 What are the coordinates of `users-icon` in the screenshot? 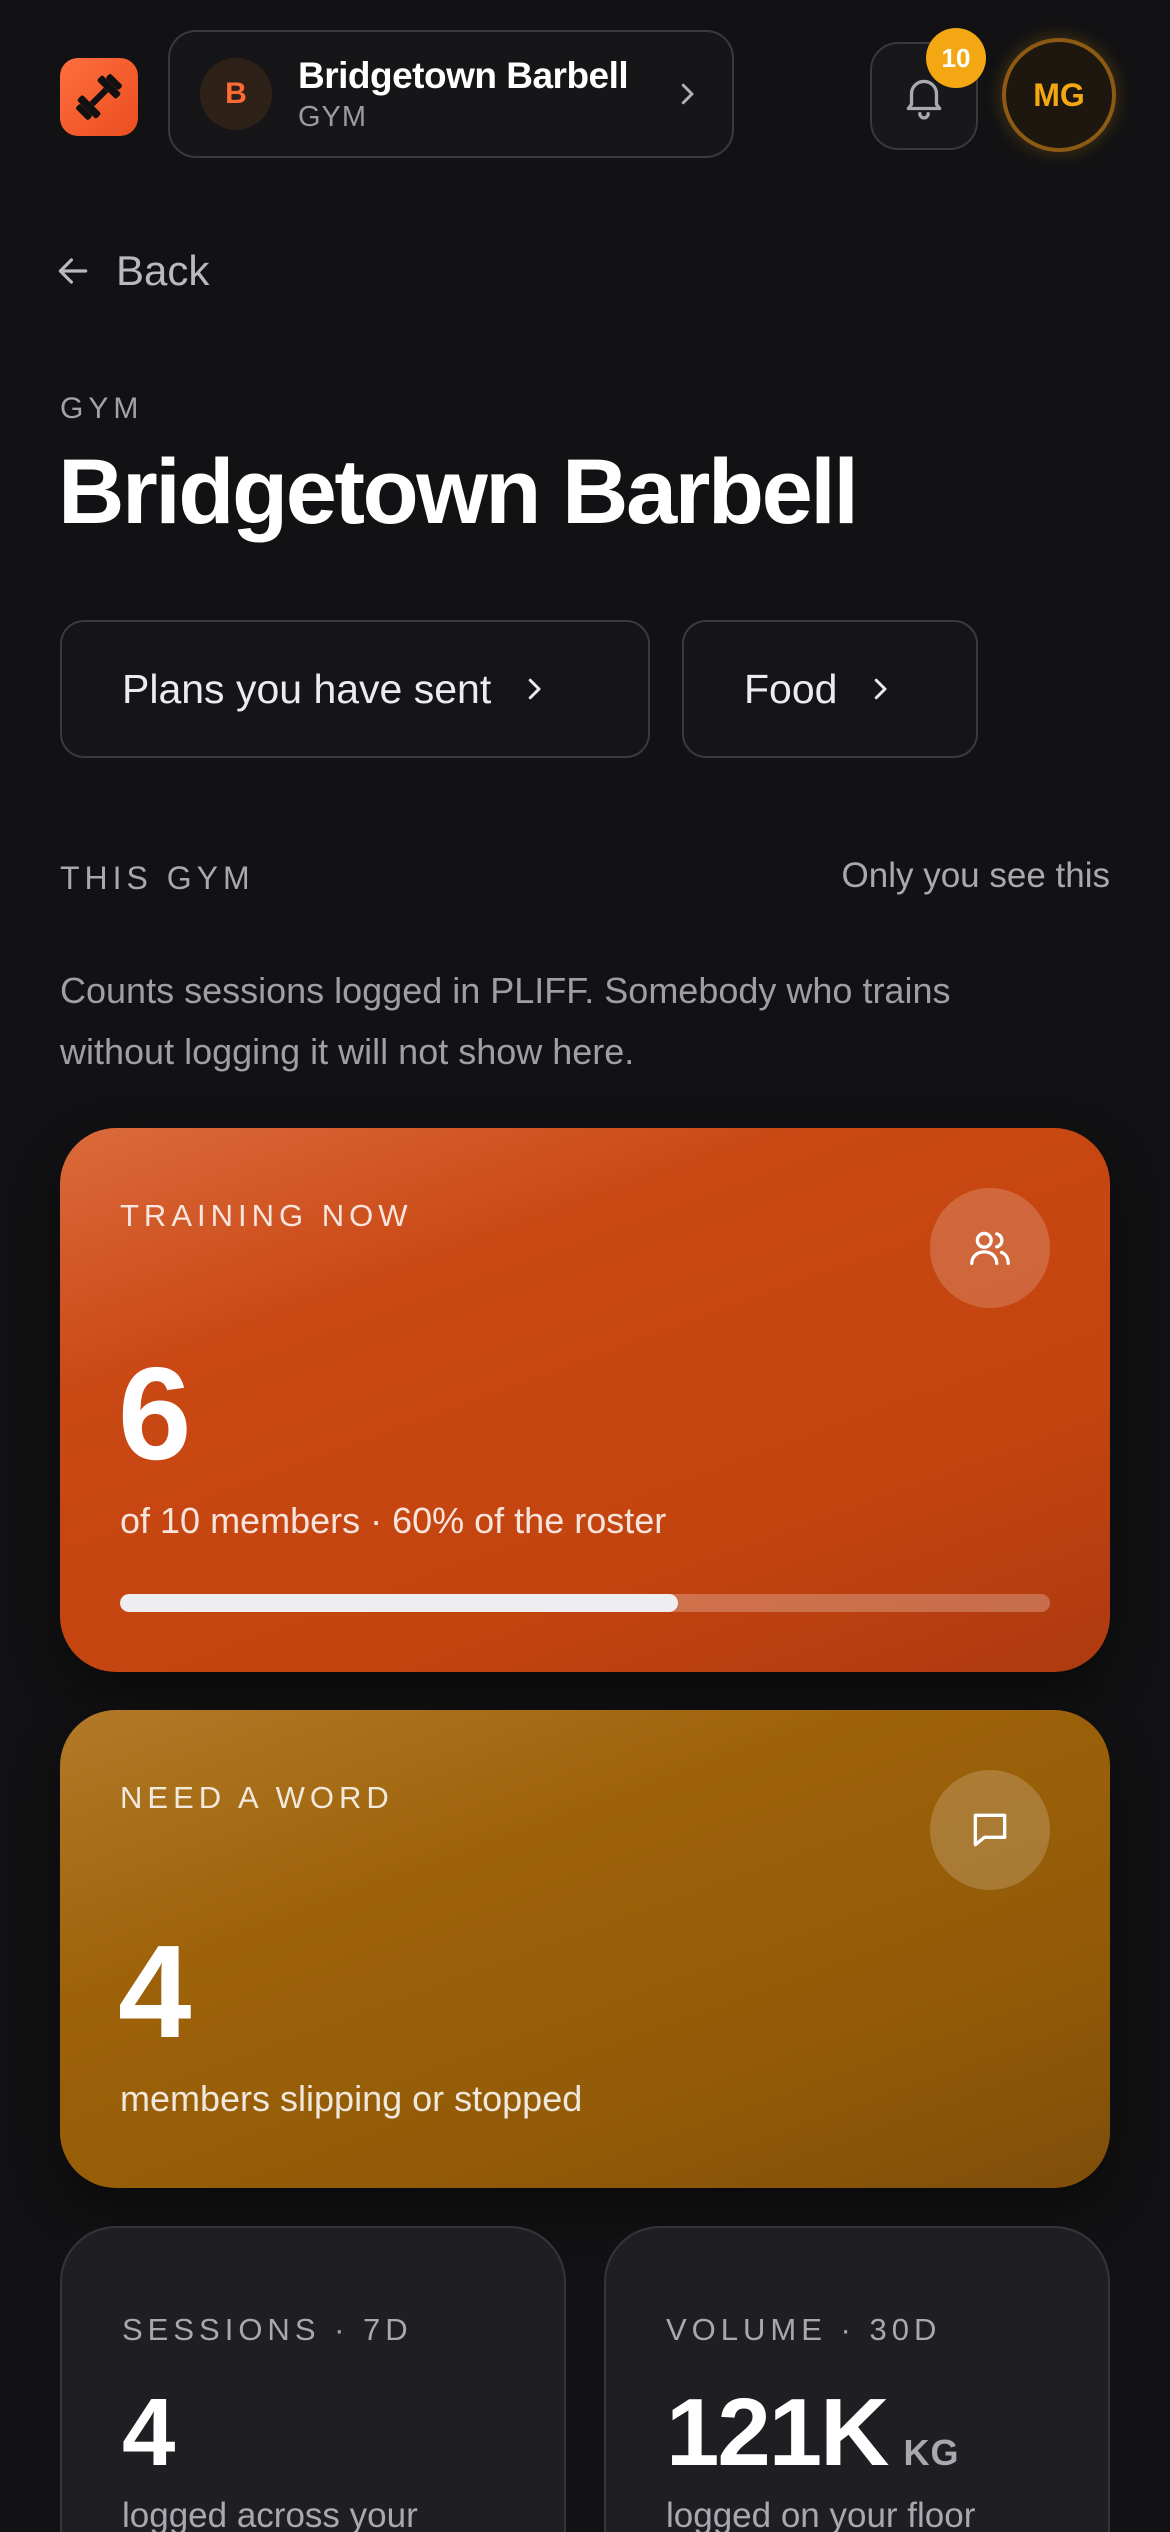 It's located at (990, 1248).